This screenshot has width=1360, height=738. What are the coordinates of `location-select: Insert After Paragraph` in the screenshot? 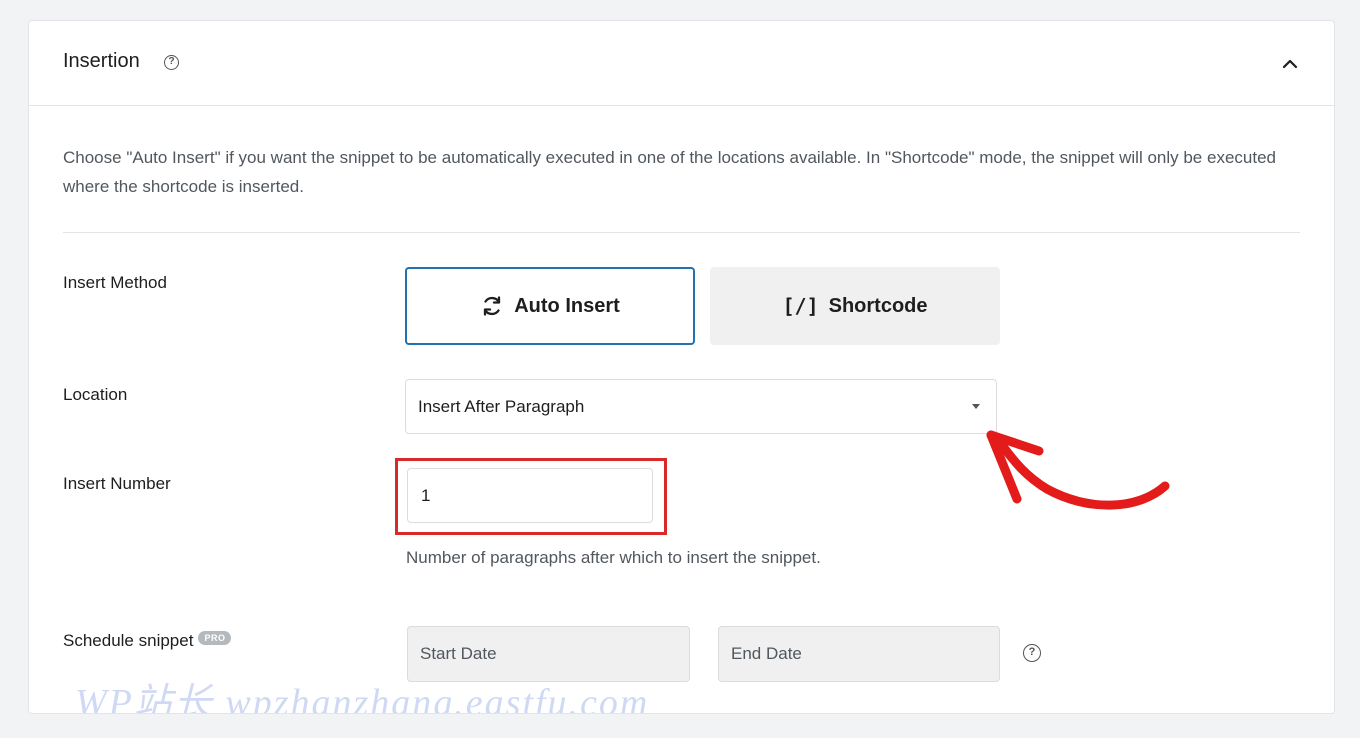 It's located at (701, 406).